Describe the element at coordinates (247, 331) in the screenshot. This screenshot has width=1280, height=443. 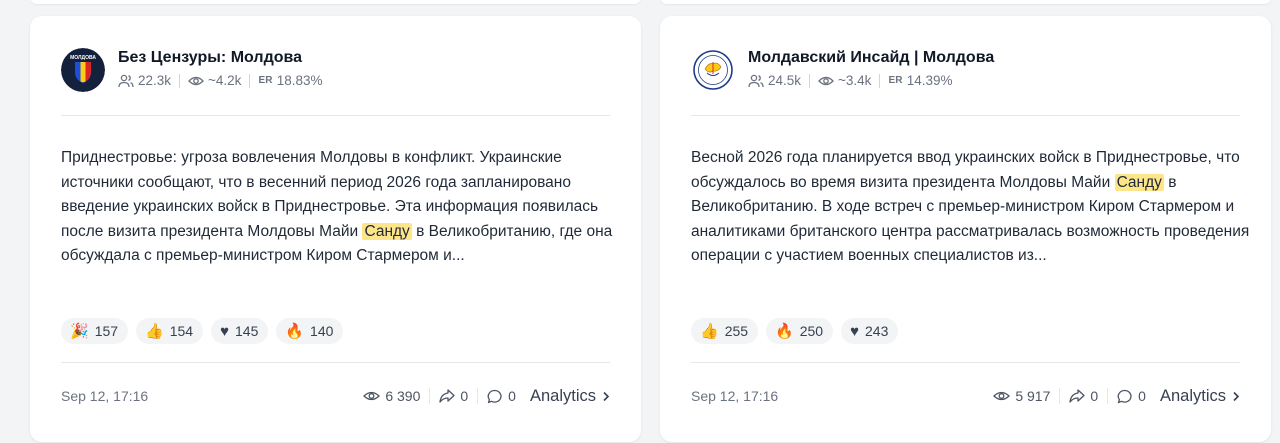
I see `reaction-count: 145` at that location.